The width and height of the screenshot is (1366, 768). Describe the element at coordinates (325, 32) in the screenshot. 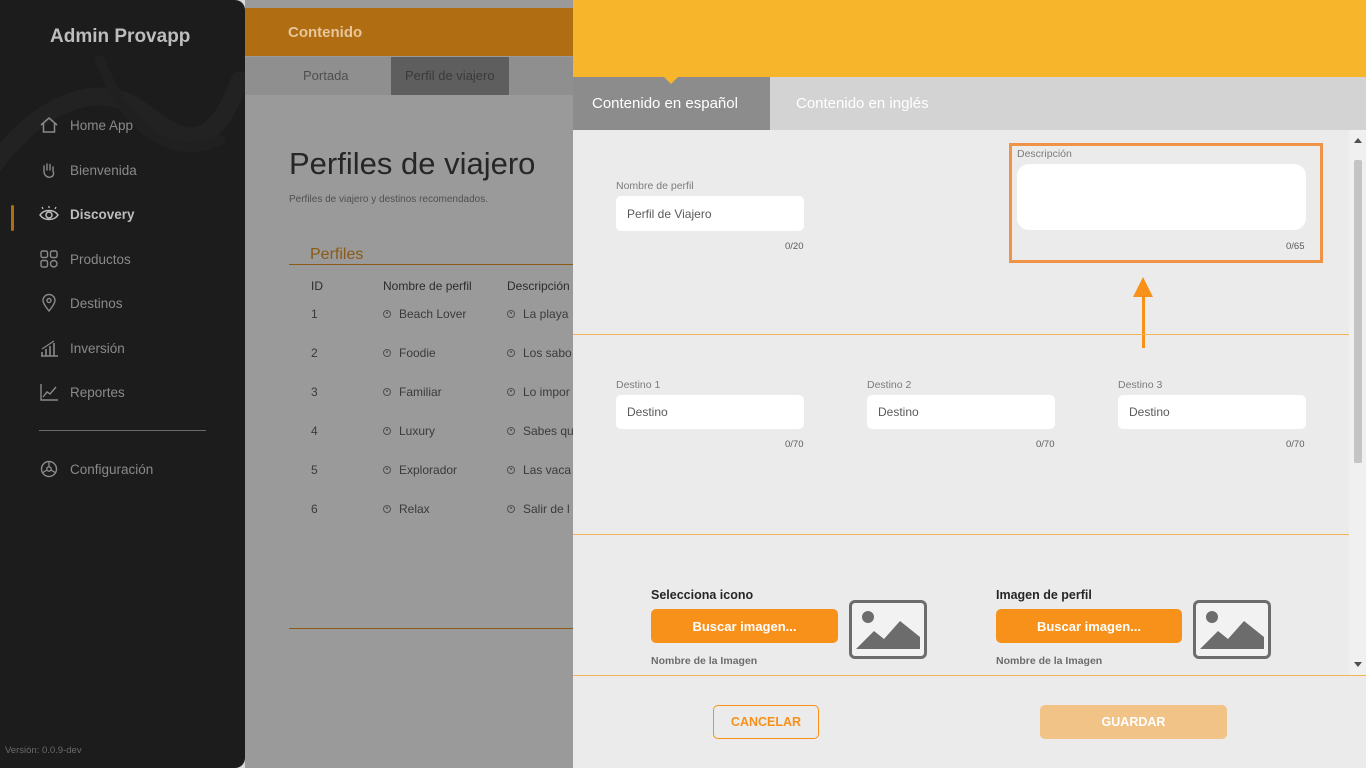

I see `section-title: Contenido` at that location.